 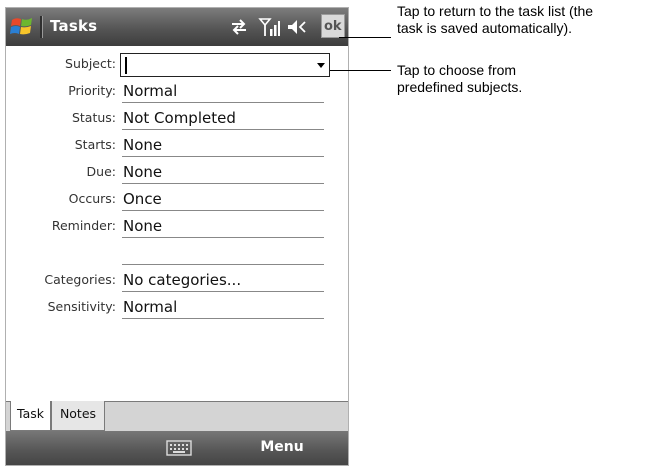 What do you see at coordinates (22, 27) in the screenshot?
I see `windows-start-icon` at bounding box center [22, 27].